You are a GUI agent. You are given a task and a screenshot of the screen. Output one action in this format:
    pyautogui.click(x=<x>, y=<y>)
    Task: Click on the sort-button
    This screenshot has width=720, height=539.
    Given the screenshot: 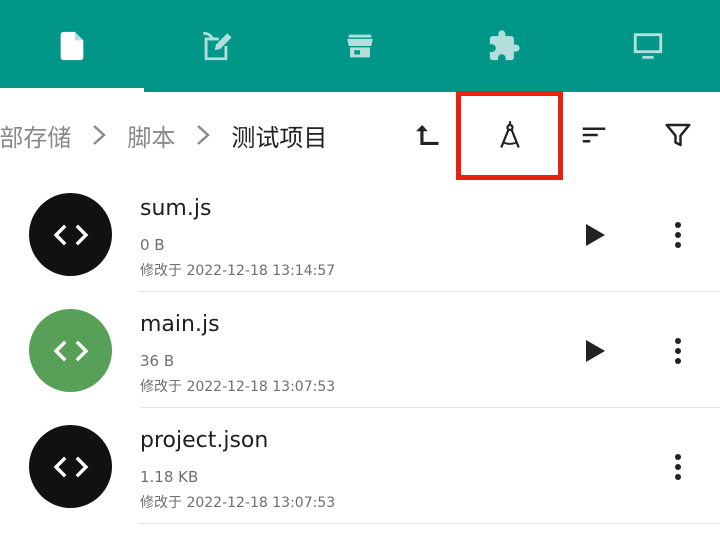 What is the action you would take?
    pyautogui.click(x=594, y=135)
    